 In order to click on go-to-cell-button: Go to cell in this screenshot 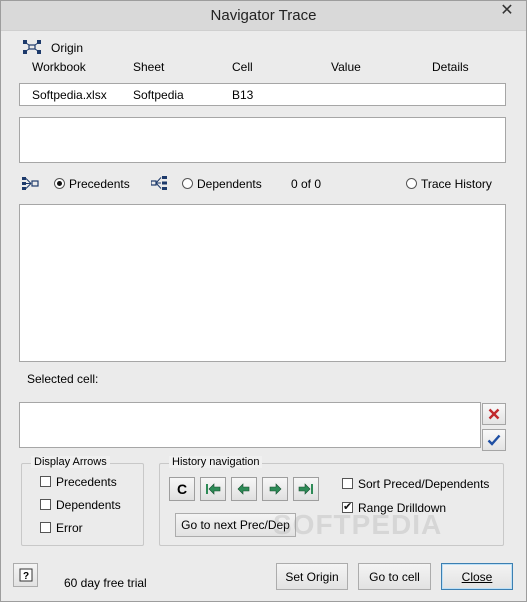, I will do `click(394, 576)`.